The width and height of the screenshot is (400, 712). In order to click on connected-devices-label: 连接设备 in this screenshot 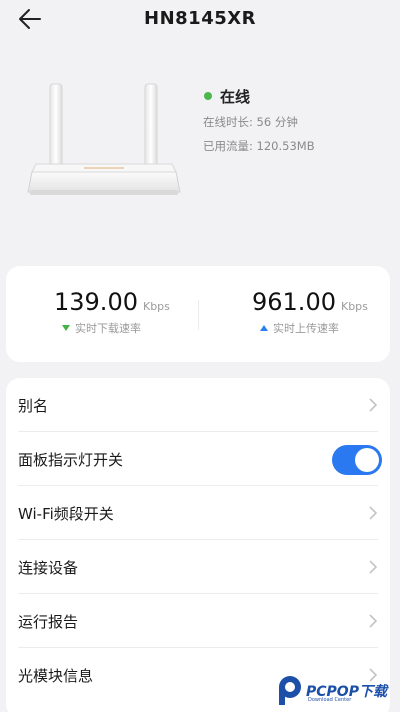, I will do `click(48, 567)`.